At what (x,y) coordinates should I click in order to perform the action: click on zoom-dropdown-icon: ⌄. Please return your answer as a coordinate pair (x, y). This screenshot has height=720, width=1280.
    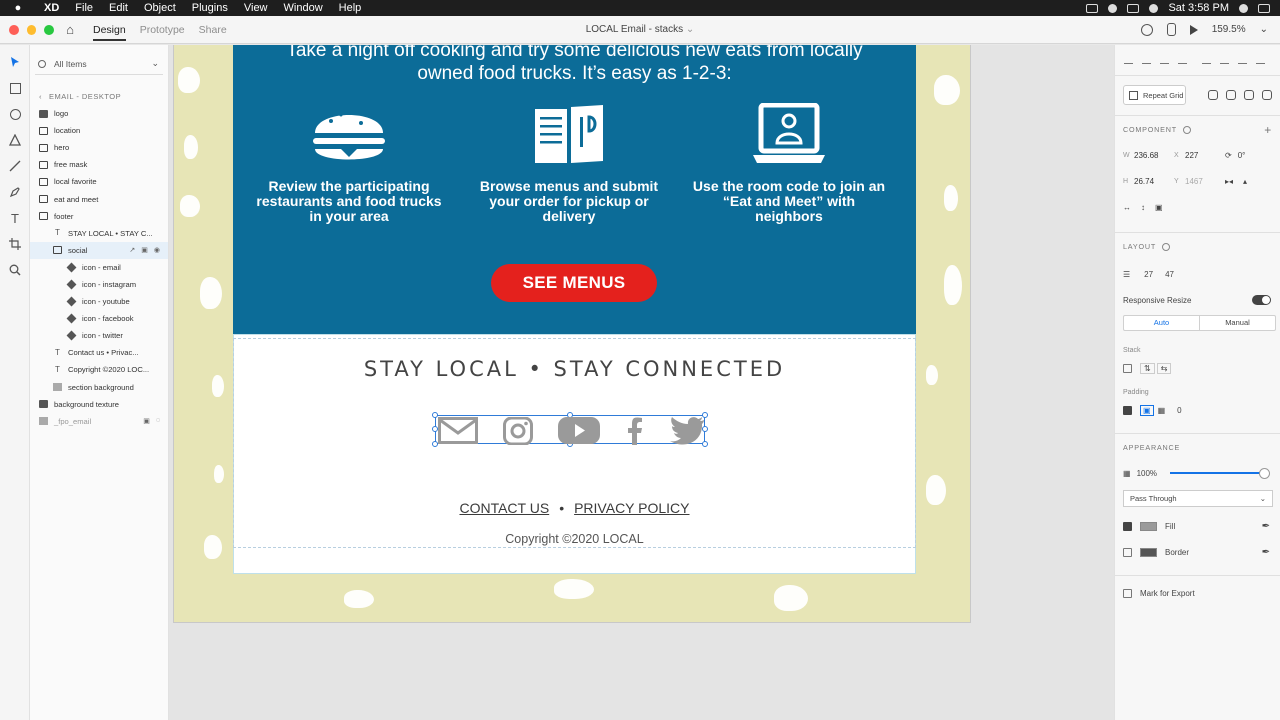
    Looking at the image, I should click on (1264, 29).